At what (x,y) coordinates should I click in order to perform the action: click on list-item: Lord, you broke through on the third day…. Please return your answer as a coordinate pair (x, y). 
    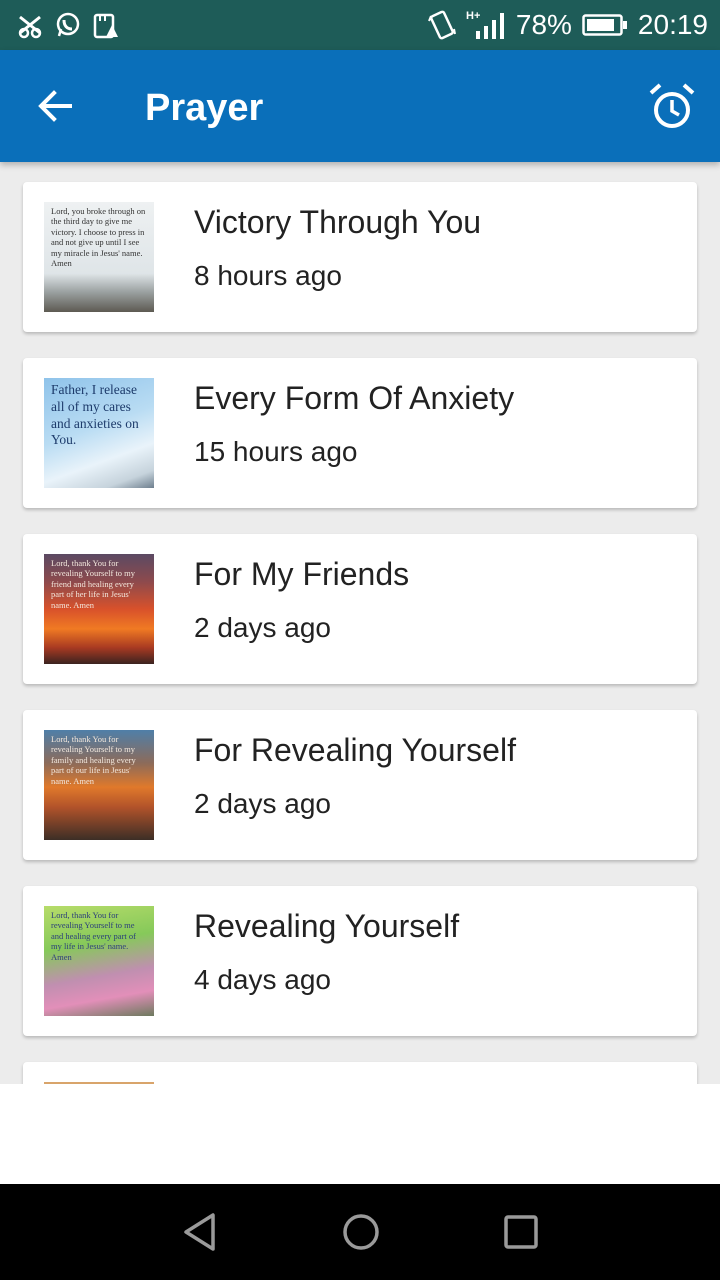
    Looking at the image, I should click on (360, 257).